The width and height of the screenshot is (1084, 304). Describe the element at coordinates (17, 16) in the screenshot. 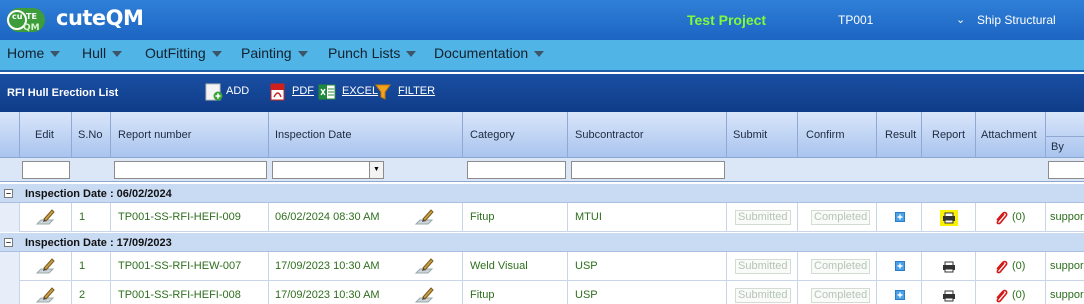

I see `svg-text: cu` at that location.